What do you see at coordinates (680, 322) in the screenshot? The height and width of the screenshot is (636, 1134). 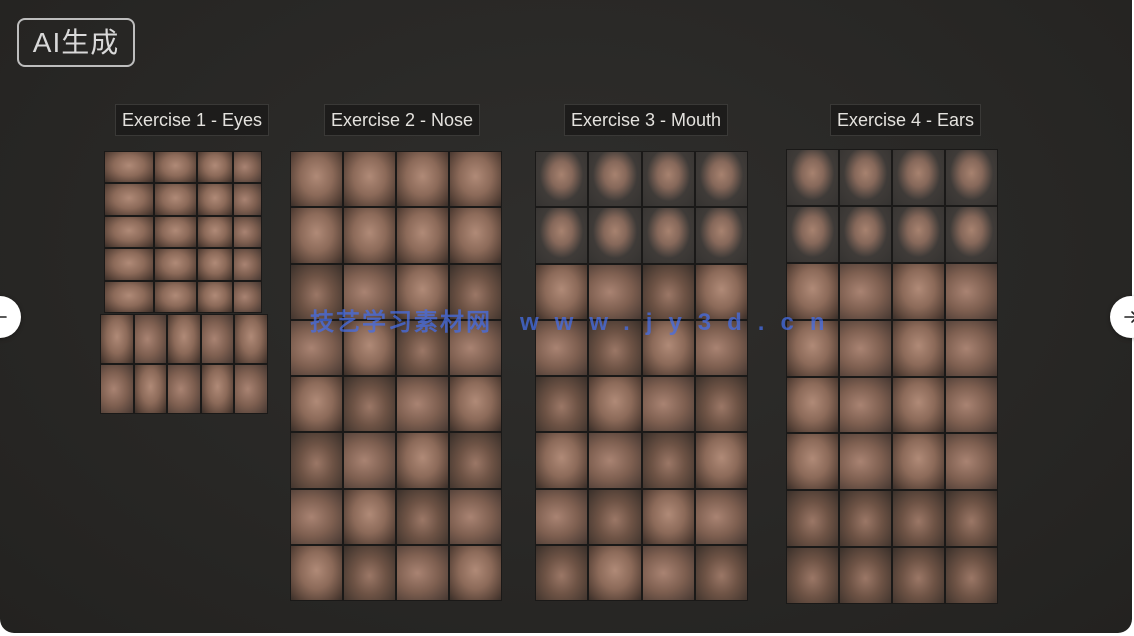 I see `watermark-url: www.jy3d.cn` at bounding box center [680, 322].